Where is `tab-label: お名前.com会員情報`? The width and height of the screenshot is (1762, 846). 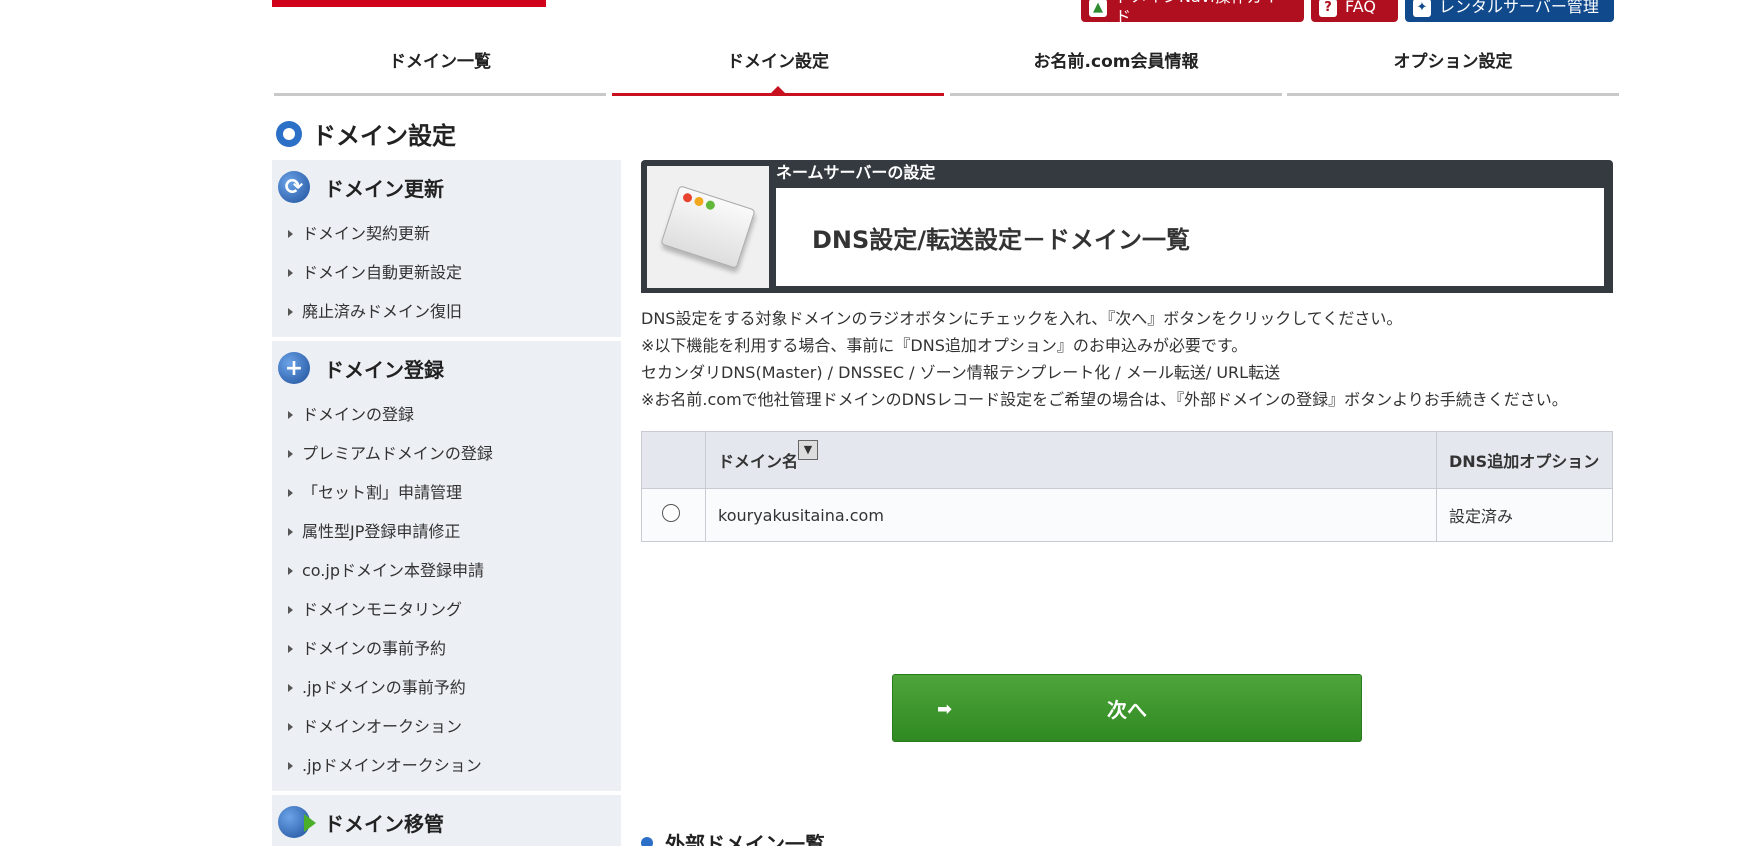 tab-label: お名前.com会員情報 is located at coordinates (1116, 62).